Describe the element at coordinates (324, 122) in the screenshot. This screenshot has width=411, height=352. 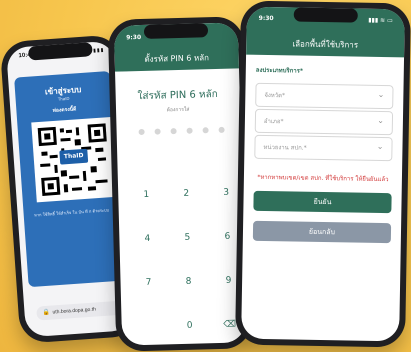
I see `district-select: อำเภอ* ⌄` at that location.